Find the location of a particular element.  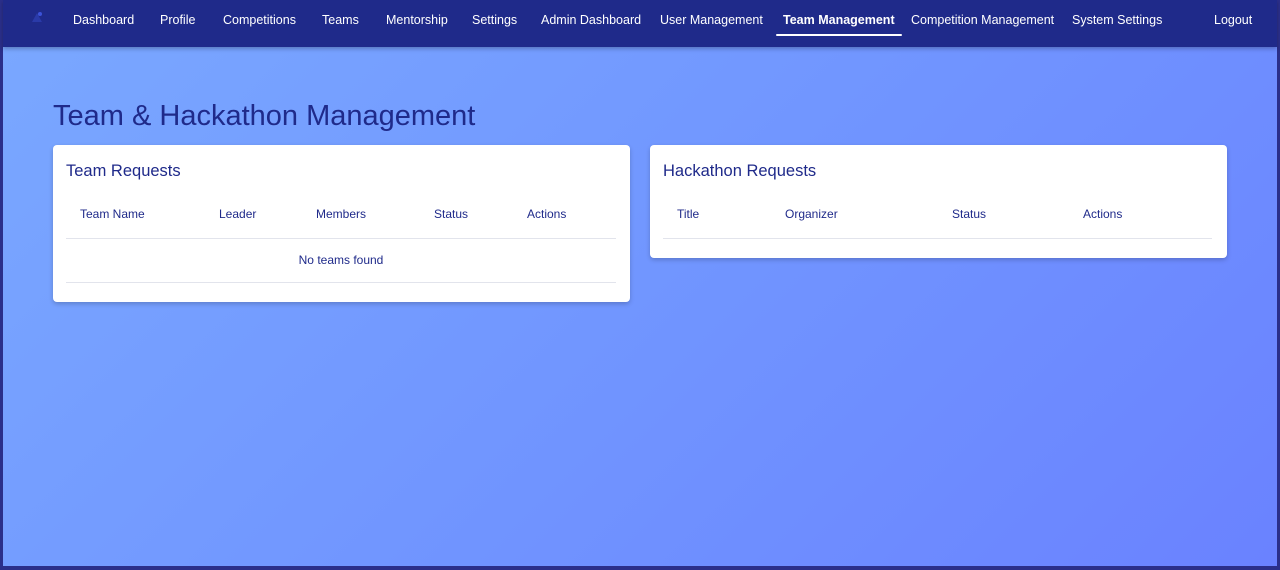

page-title: Team & Hackathon Management is located at coordinates (264, 116).